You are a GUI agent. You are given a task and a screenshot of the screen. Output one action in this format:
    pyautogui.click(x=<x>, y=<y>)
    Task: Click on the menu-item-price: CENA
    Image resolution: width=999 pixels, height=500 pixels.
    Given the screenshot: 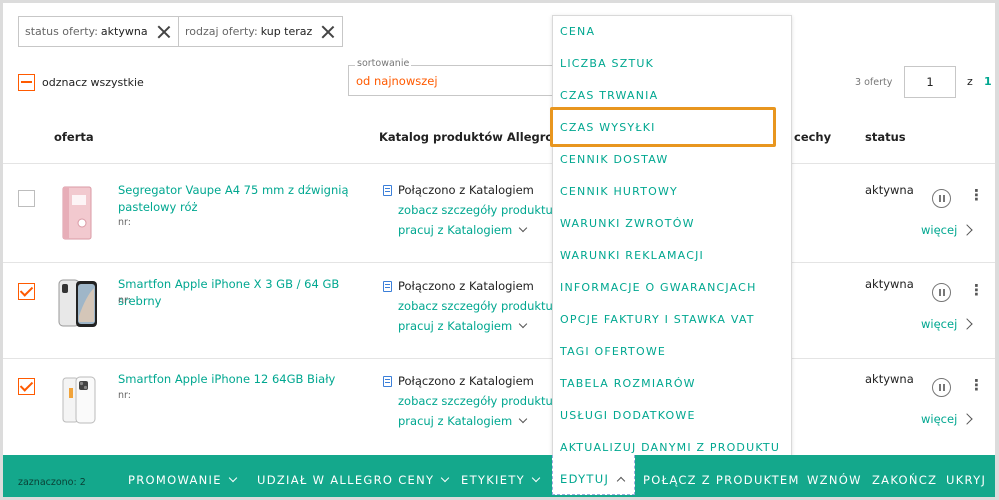 What is the action you would take?
    pyautogui.click(x=577, y=32)
    